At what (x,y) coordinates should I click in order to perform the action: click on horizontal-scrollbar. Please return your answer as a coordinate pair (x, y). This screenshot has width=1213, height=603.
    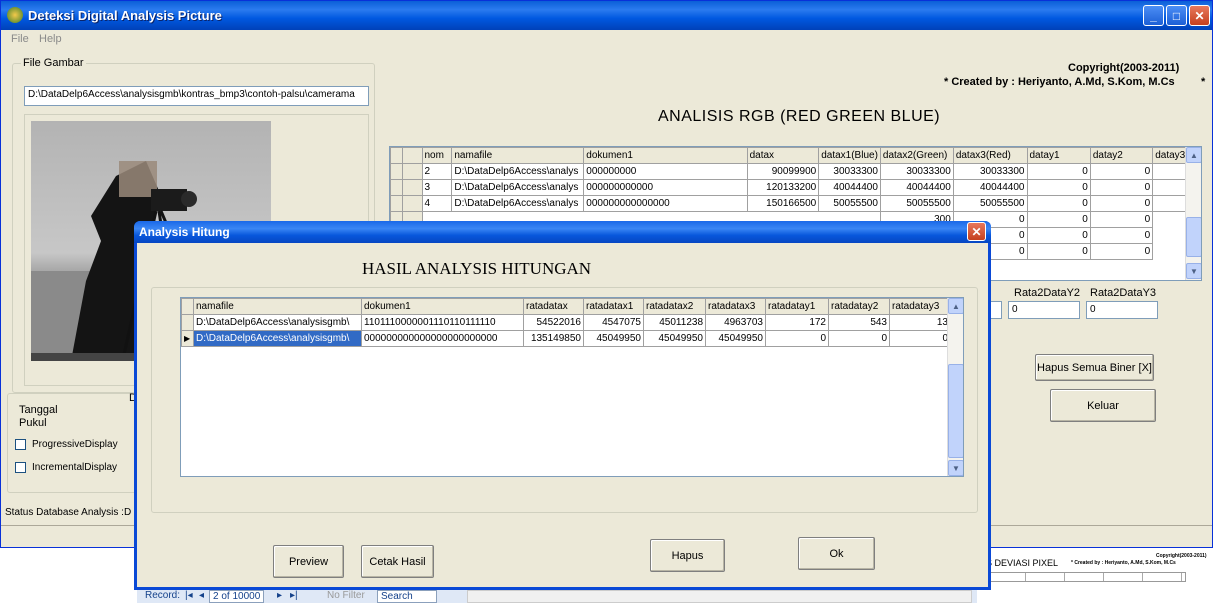
    Looking at the image, I should click on (719, 596).